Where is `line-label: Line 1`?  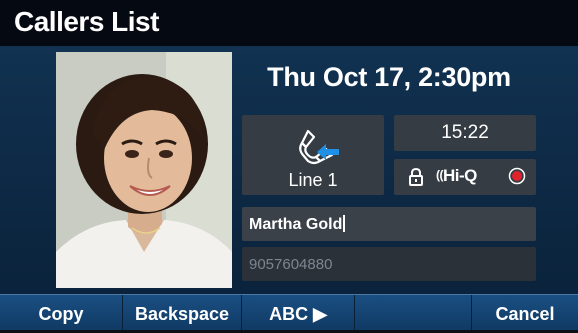
line-label: Line 1 is located at coordinates (313, 180).